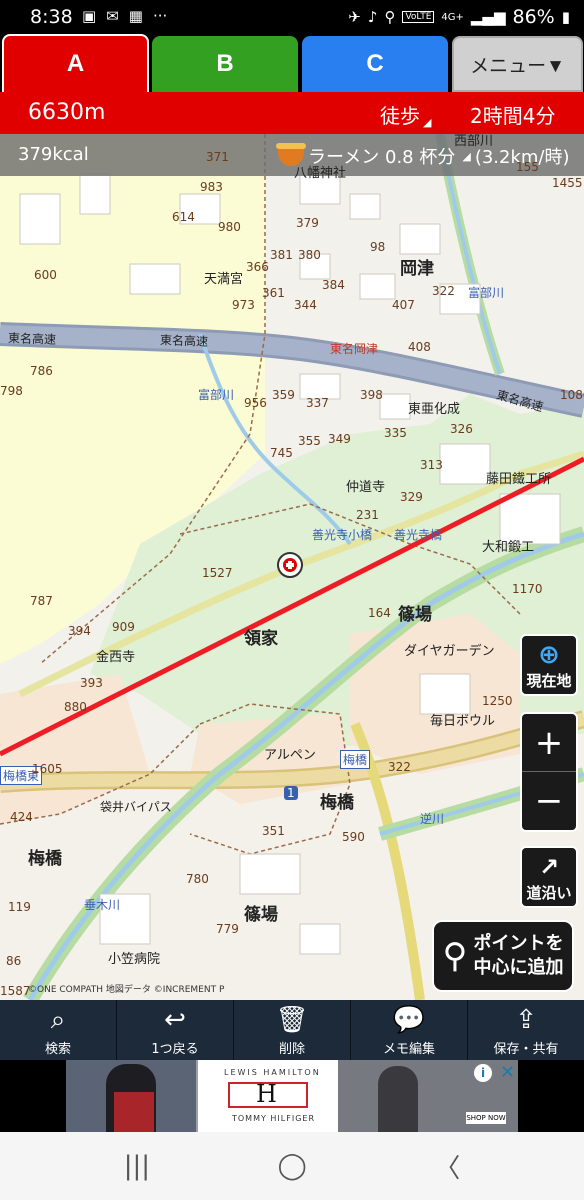 This screenshot has height=1200, width=584. What do you see at coordinates (353, 837) in the screenshot?
I see `elevation-label: 590` at bounding box center [353, 837].